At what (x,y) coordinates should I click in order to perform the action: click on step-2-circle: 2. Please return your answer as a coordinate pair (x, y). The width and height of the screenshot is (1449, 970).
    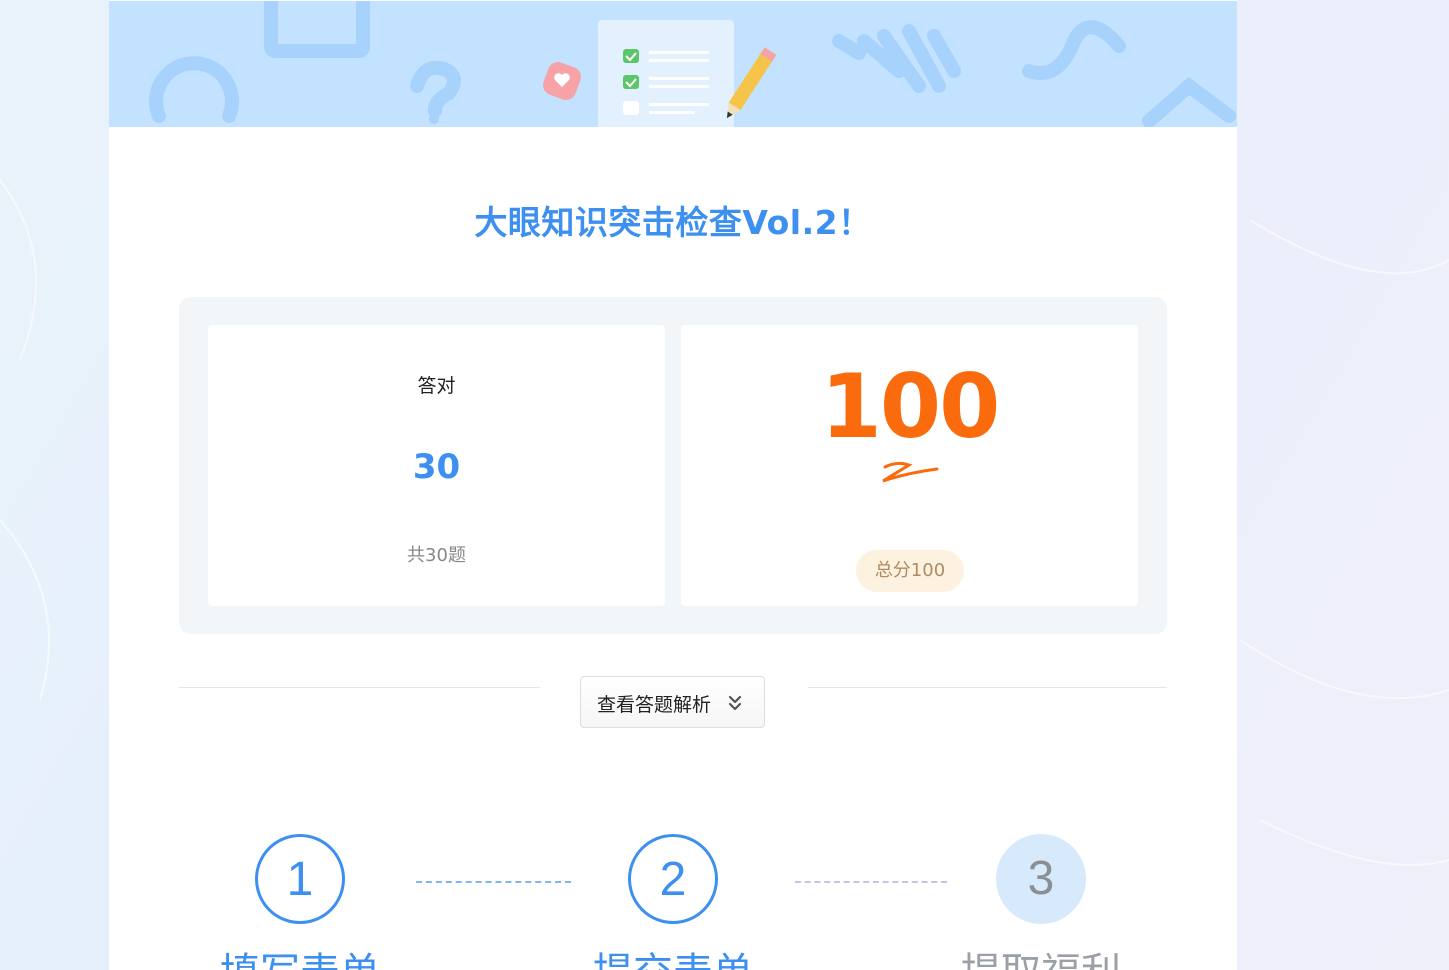
    Looking at the image, I should click on (673, 879).